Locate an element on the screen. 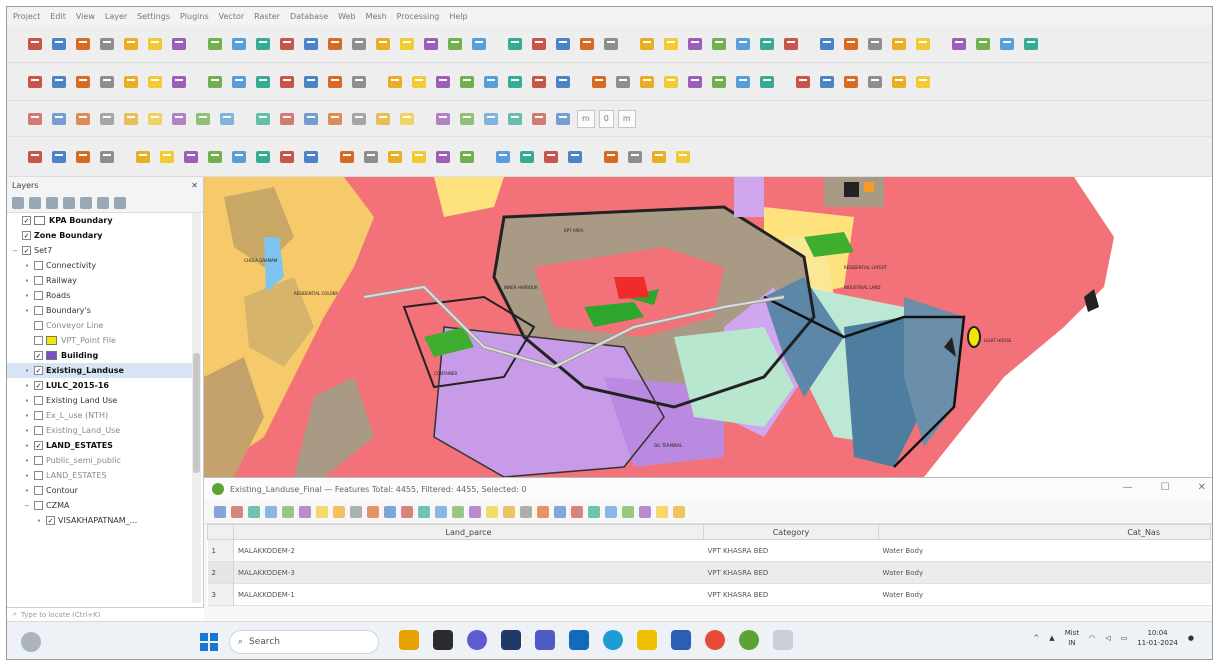  plugin-tool-20-icon is located at coordinates (527, 157).